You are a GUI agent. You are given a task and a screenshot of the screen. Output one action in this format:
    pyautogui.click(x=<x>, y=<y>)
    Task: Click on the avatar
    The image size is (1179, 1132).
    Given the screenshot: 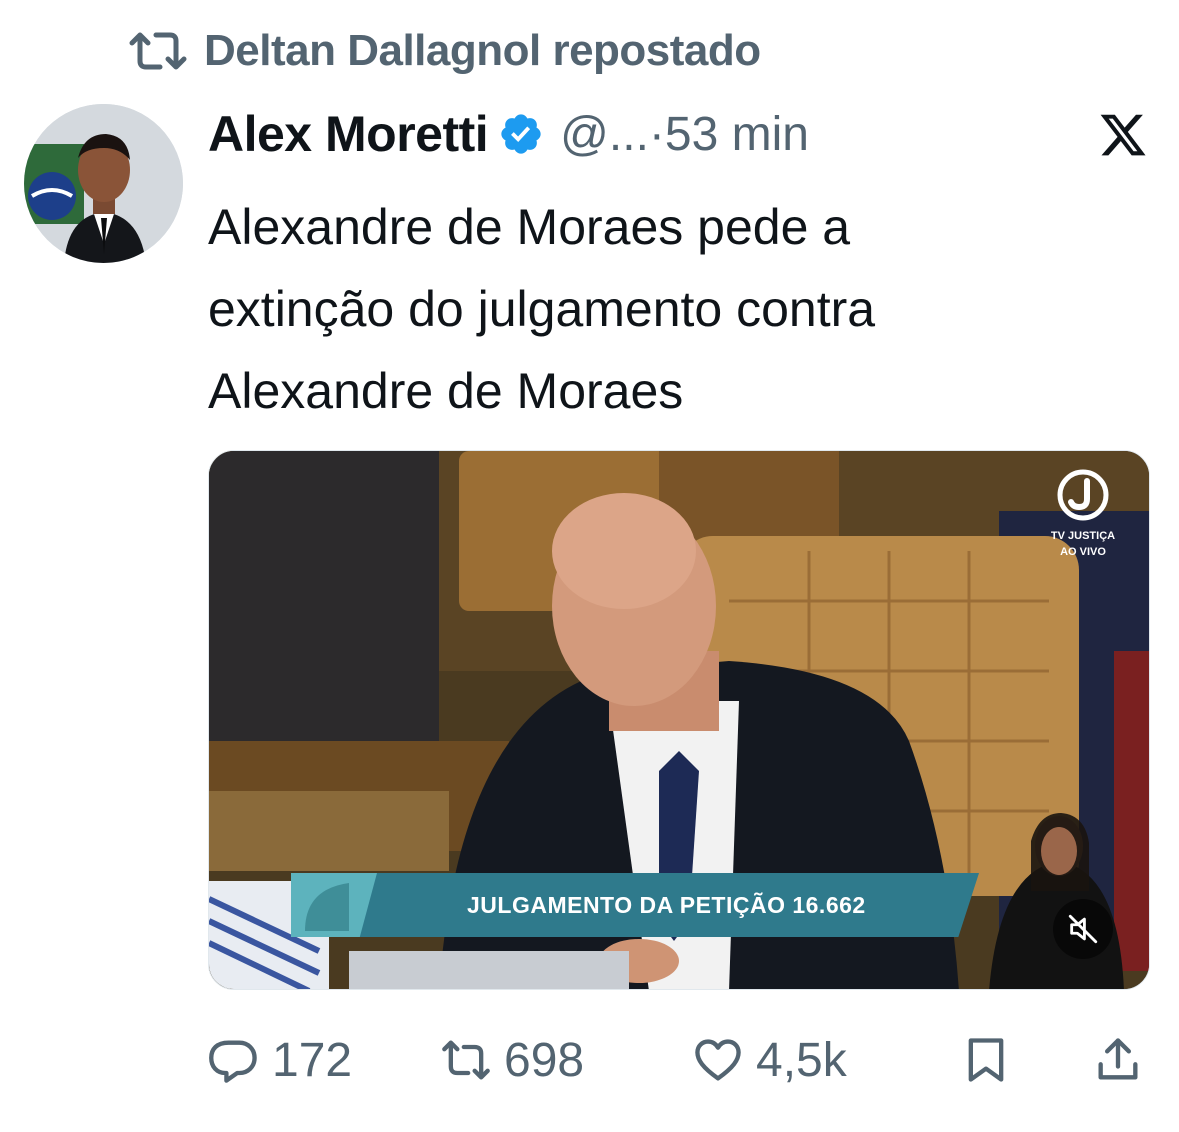 What is the action you would take?
    pyautogui.click(x=103, y=183)
    